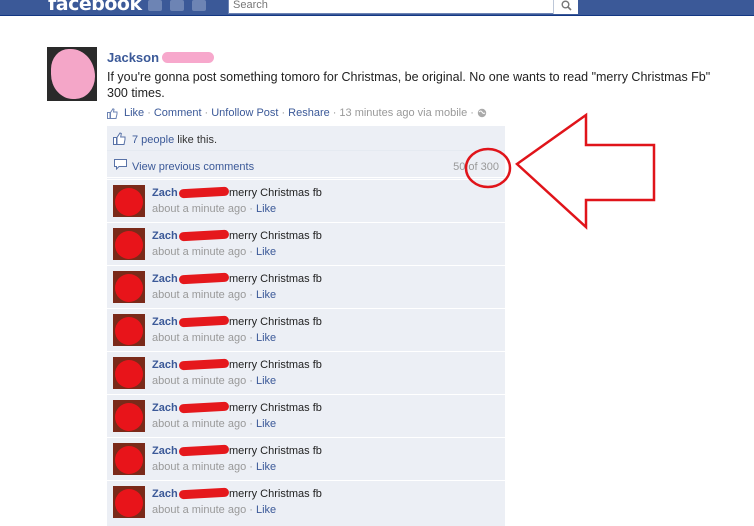 This screenshot has height=526, width=754. I want to click on comment-bubble-icon, so click(120, 164).